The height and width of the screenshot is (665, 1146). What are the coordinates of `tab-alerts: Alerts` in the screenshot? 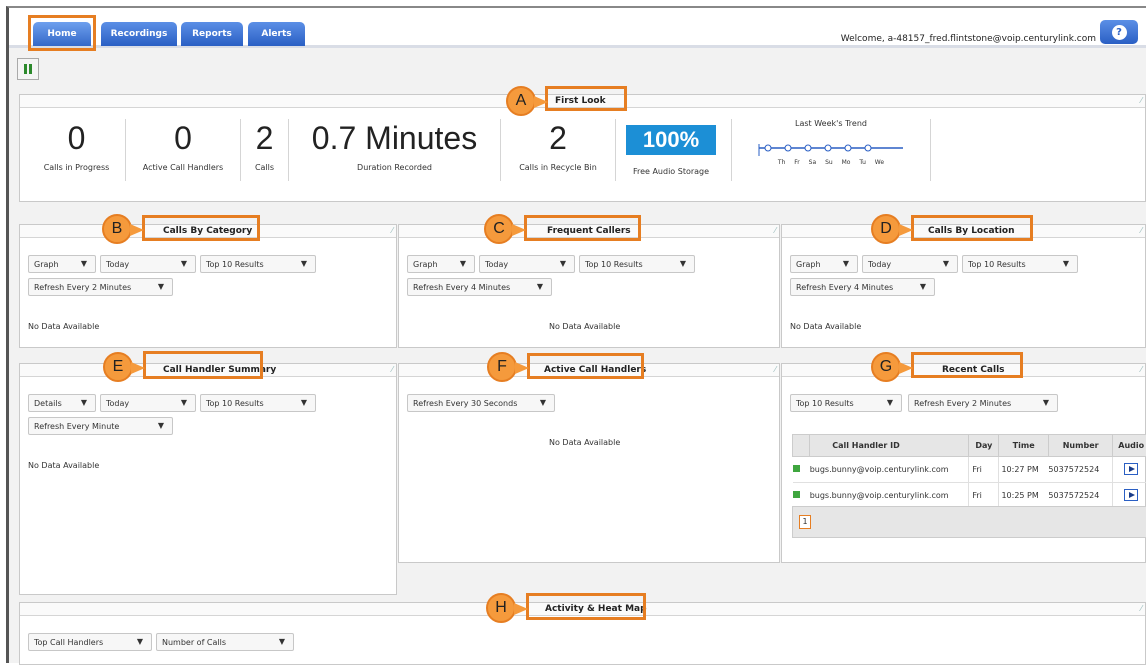 It's located at (276, 34).